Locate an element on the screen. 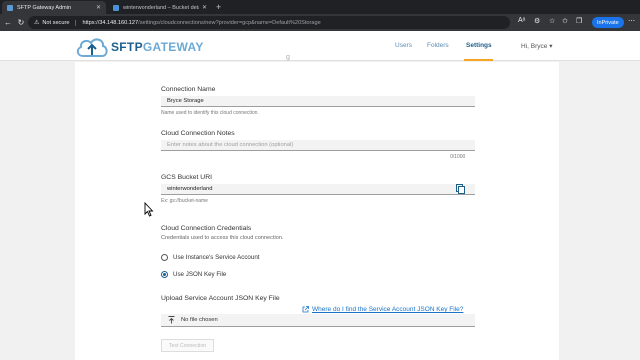 The image size is (640, 360). test-connection-button: Test Connection is located at coordinates (187, 345).